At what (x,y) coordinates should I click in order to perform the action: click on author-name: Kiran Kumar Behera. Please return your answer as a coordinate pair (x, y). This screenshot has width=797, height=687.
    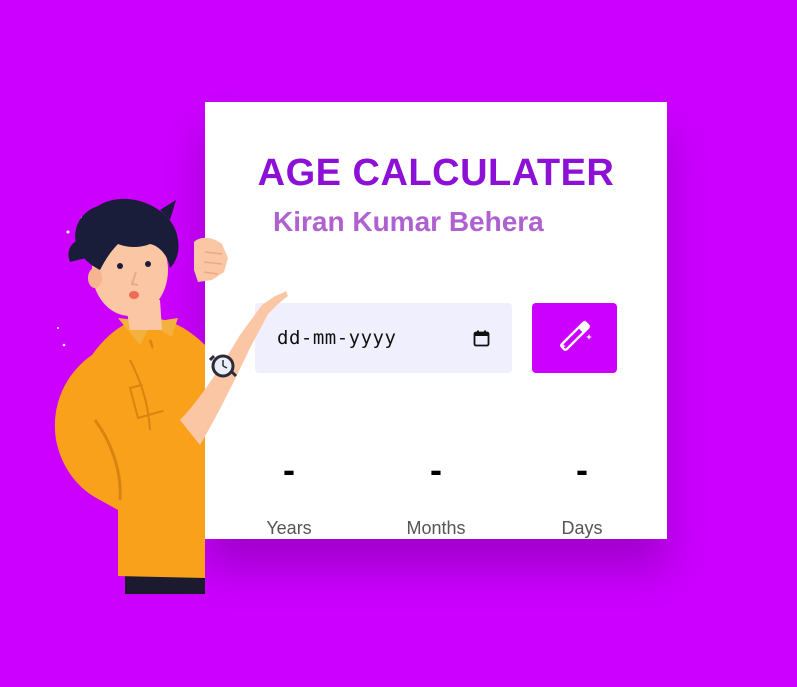
    Looking at the image, I should click on (408, 221).